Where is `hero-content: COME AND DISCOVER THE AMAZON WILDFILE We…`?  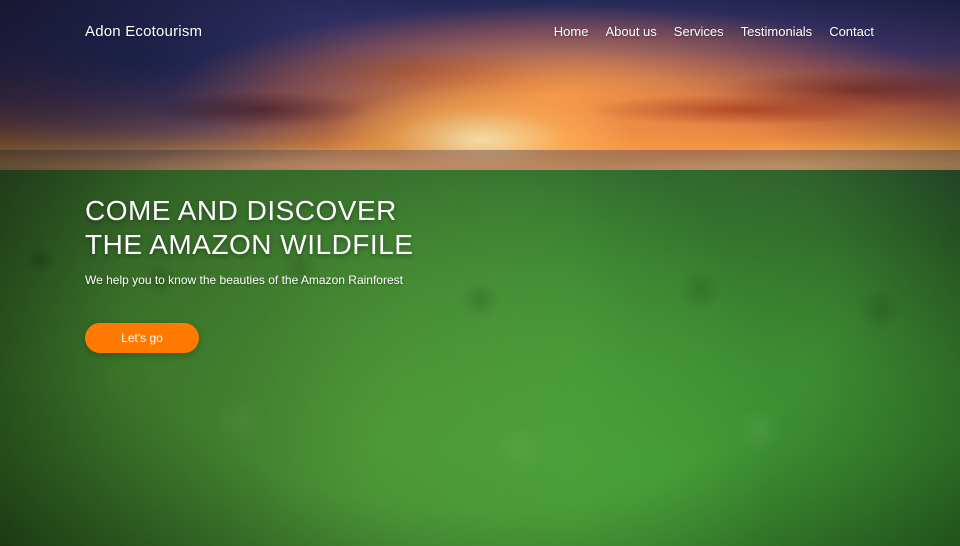
hero-content: COME AND DISCOVER THE AMAZON WILDFILE We… is located at coordinates (325, 241).